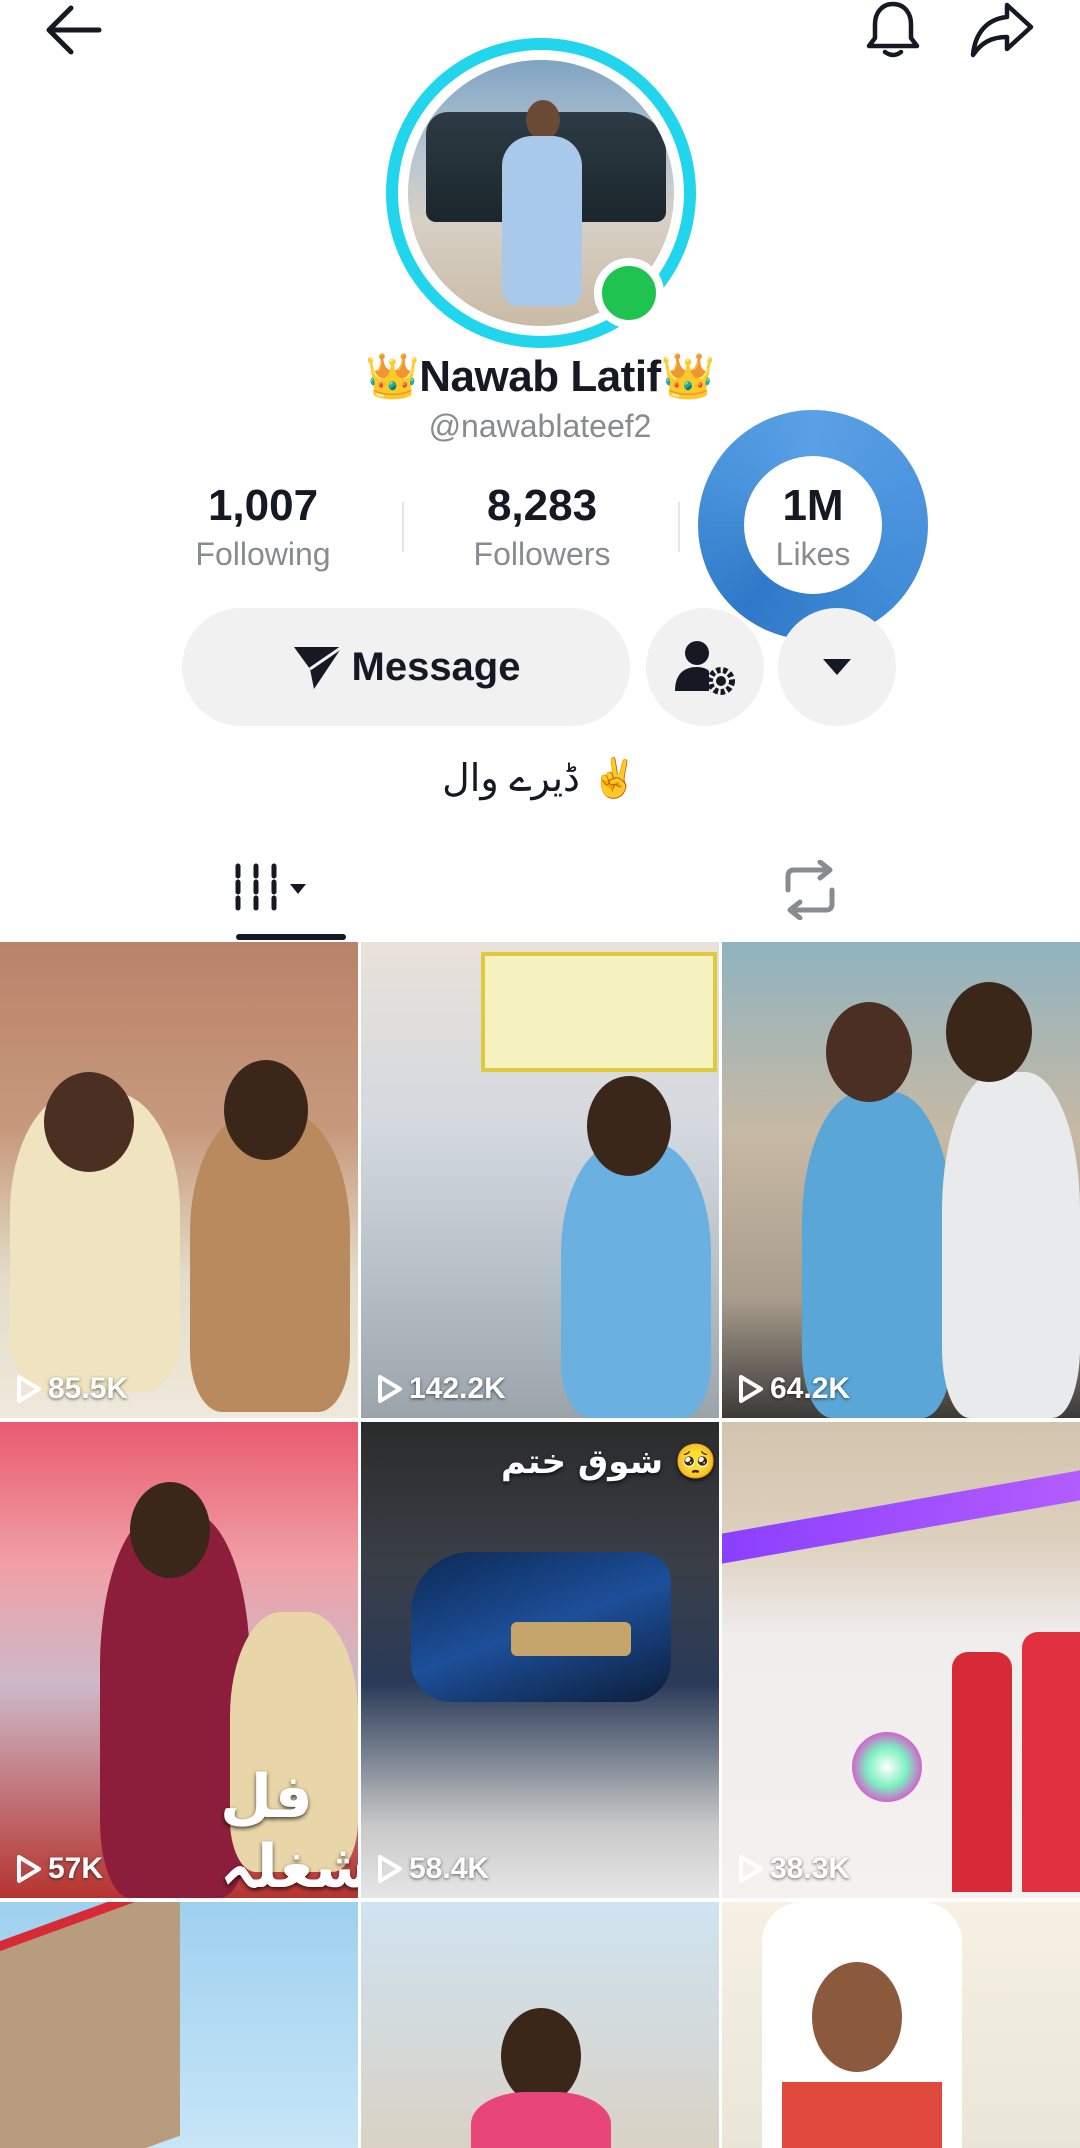 The height and width of the screenshot is (2148, 1080). I want to click on back-button, so click(73, 30).